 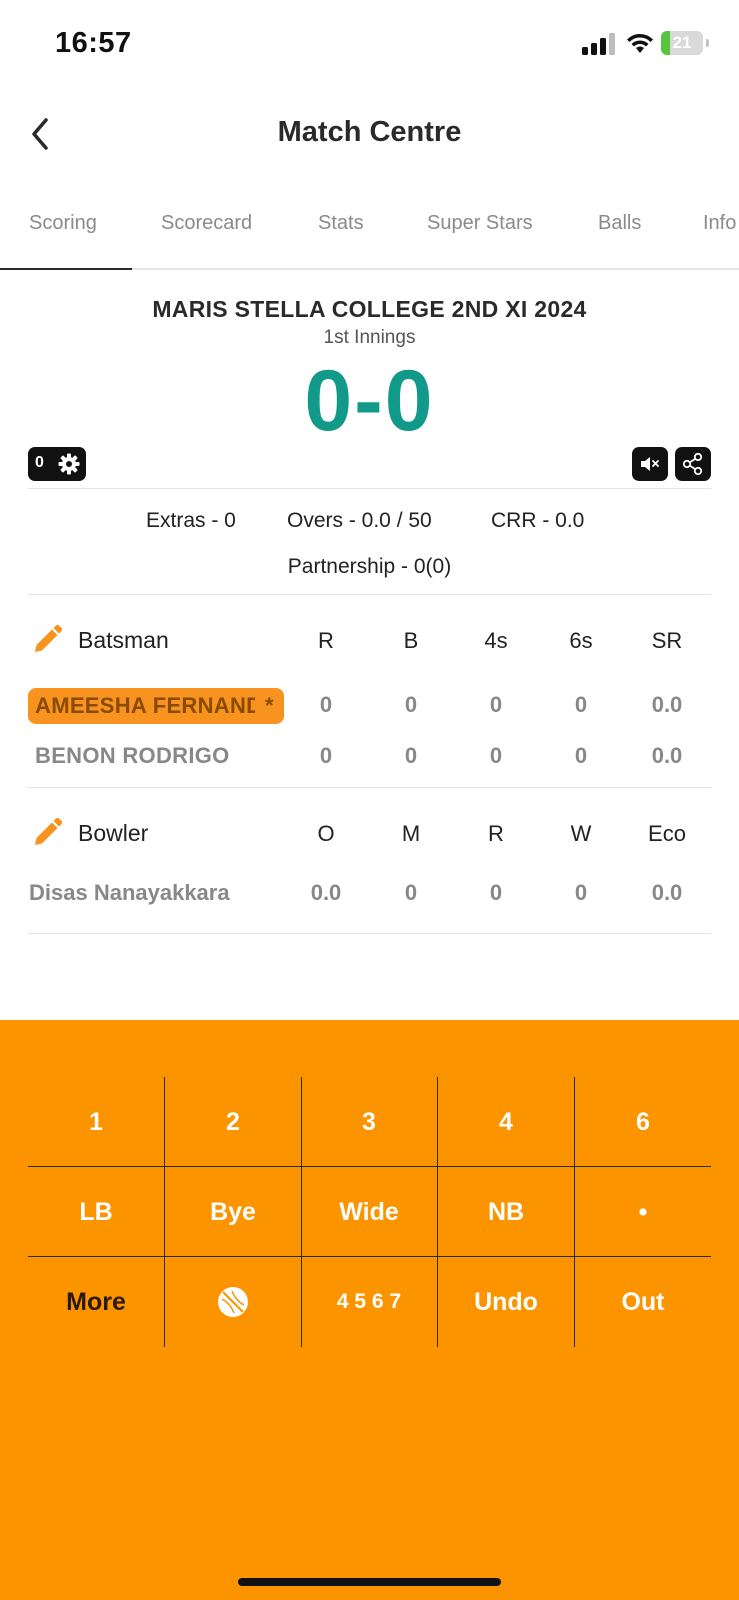 I want to click on extras-label: Extras - 0, so click(x=191, y=520).